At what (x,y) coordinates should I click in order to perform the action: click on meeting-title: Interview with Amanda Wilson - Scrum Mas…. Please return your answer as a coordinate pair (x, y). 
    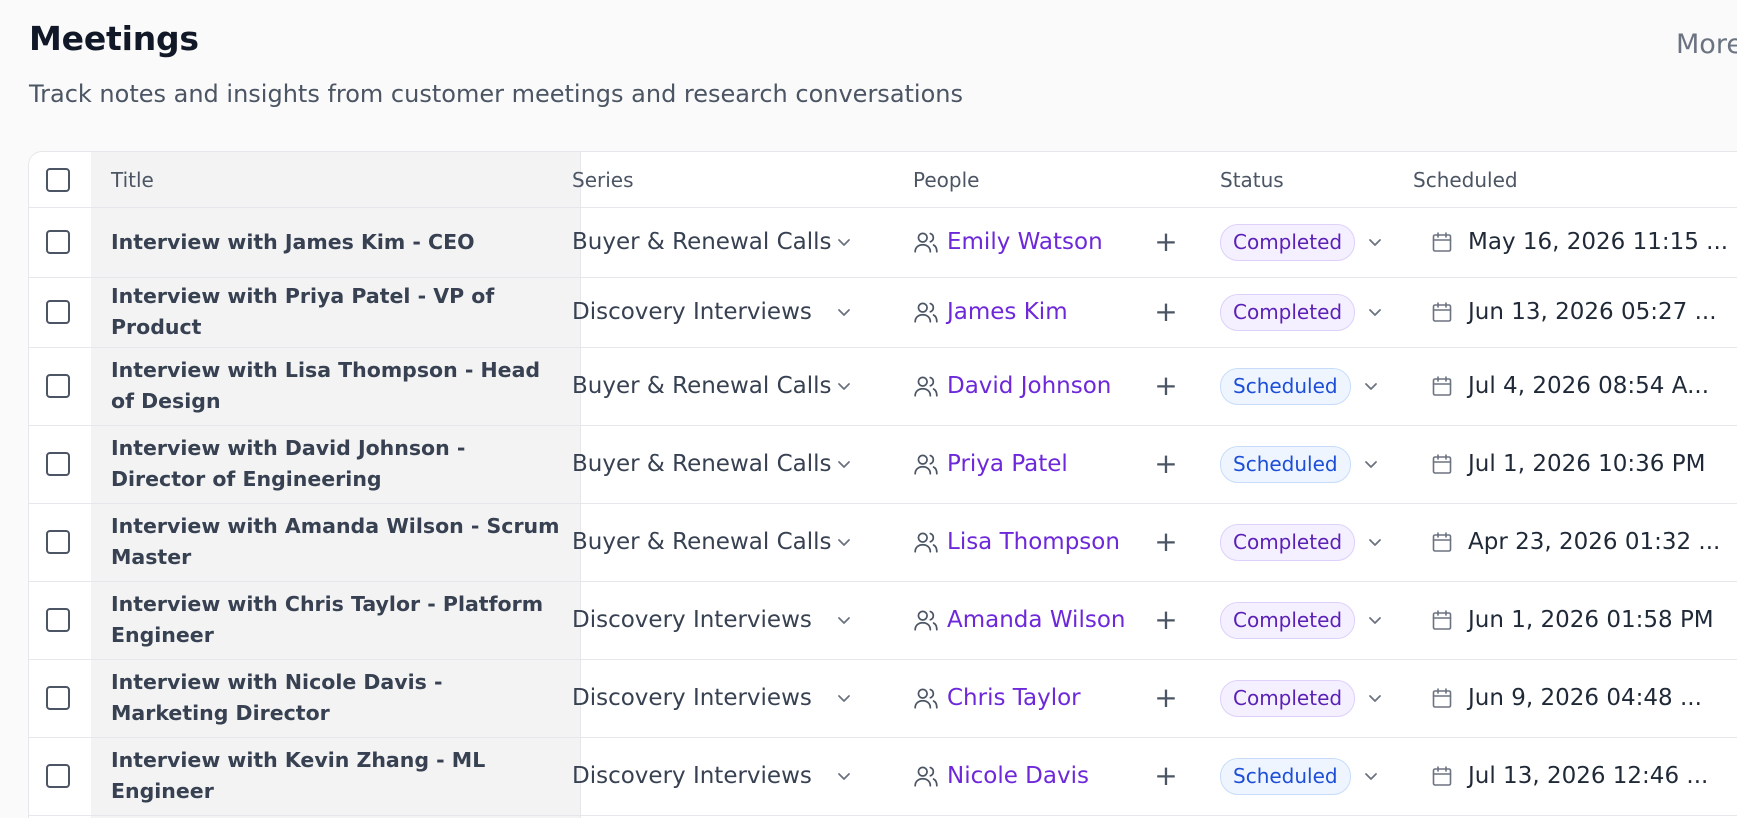
    Looking at the image, I should click on (338, 542).